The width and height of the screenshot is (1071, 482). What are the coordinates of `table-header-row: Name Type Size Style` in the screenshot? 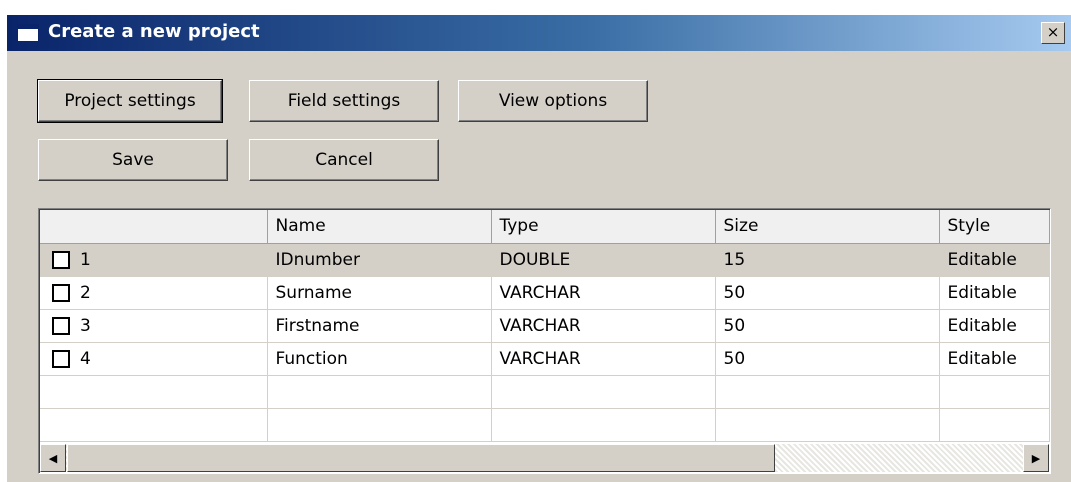 It's located at (545, 227).